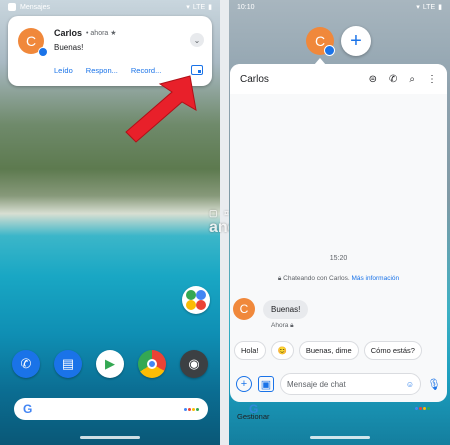 The height and width of the screenshot is (445, 450). Describe the element at coordinates (253, 416) in the screenshot. I see `manage-button: Gestionar` at that location.